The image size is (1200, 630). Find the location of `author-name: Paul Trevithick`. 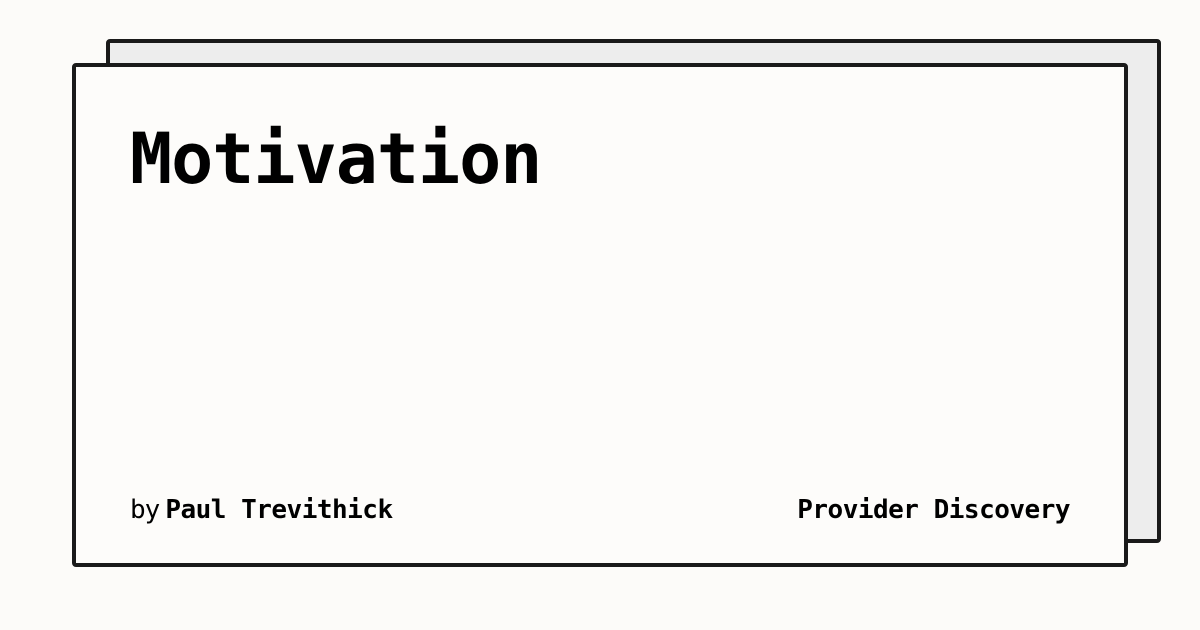

author-name: Paul Trevithick is located at coordinates (279, 510).